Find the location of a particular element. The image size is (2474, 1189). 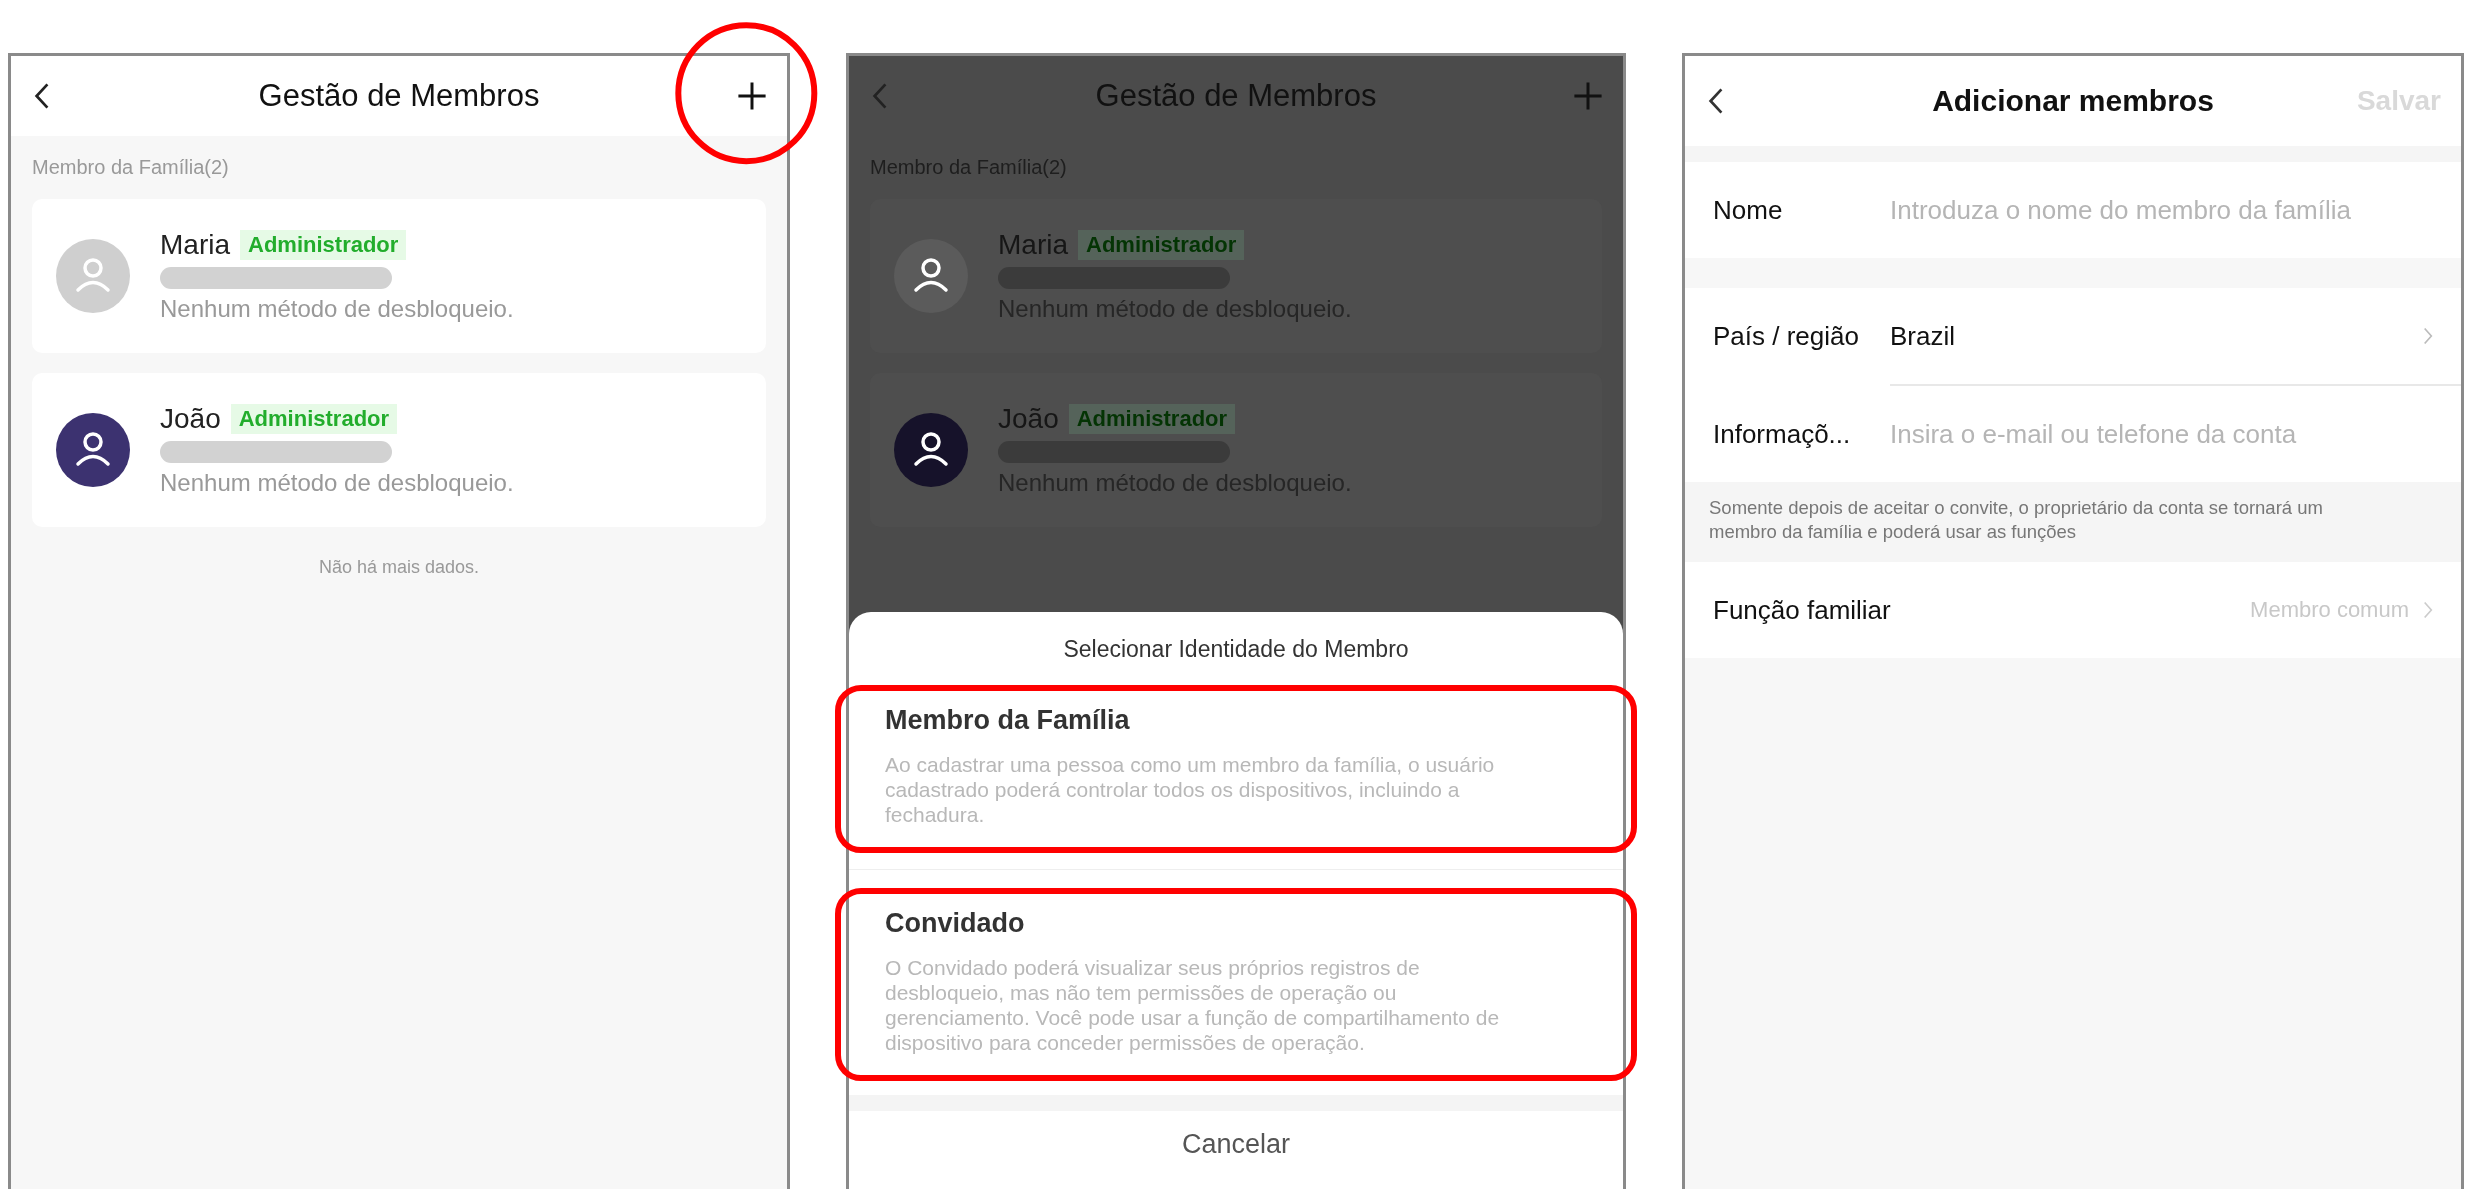

option-title: Membro da Família is located at coordinates (1008, 720).